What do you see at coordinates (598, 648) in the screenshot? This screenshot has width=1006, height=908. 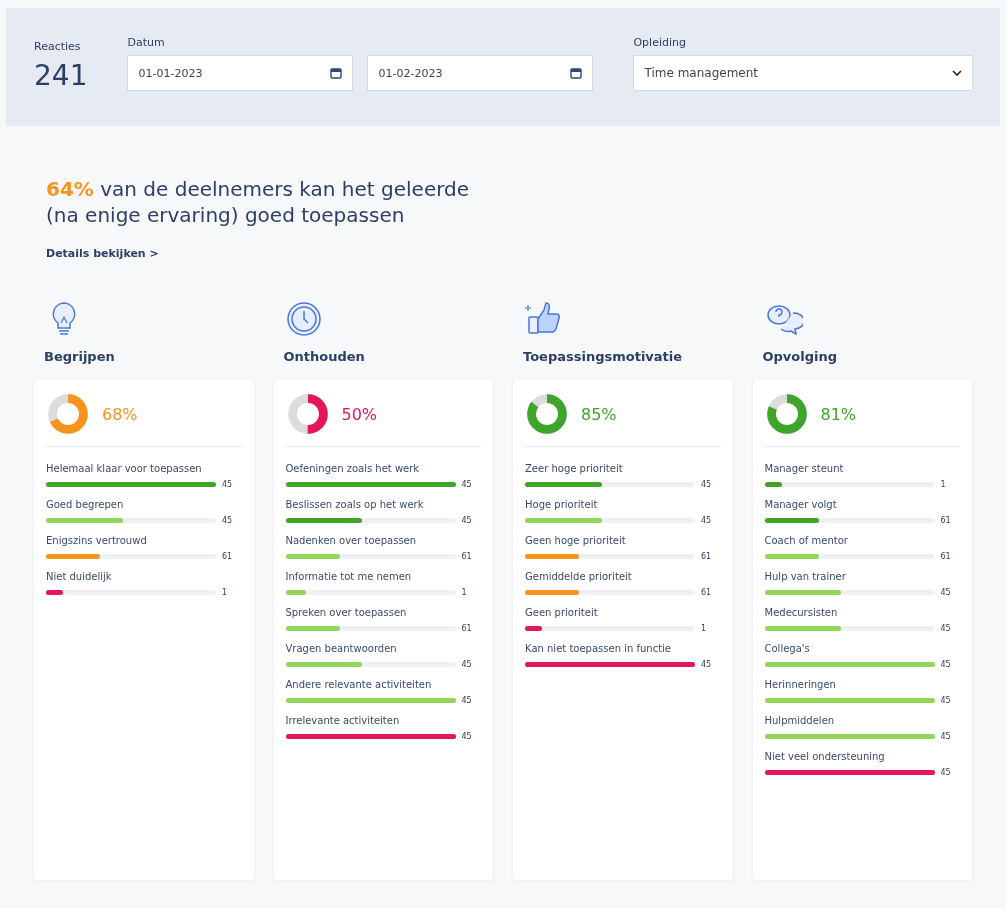 I see `answer-label: Kan niet toepassen in functie` at bounding box center [598, 648].